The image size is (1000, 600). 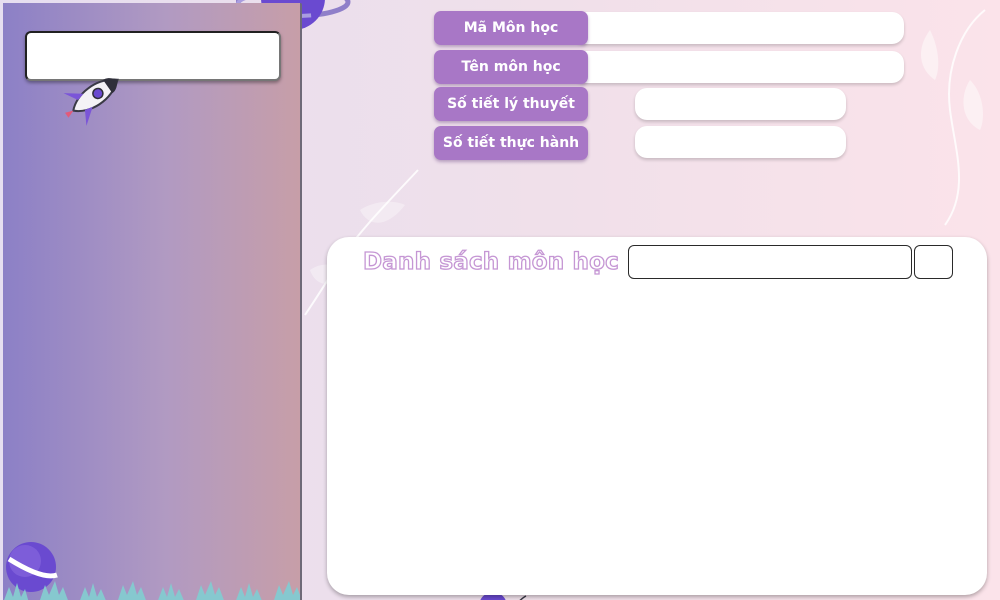 I want to click on grass-decoration, so click(x=152, y=590).